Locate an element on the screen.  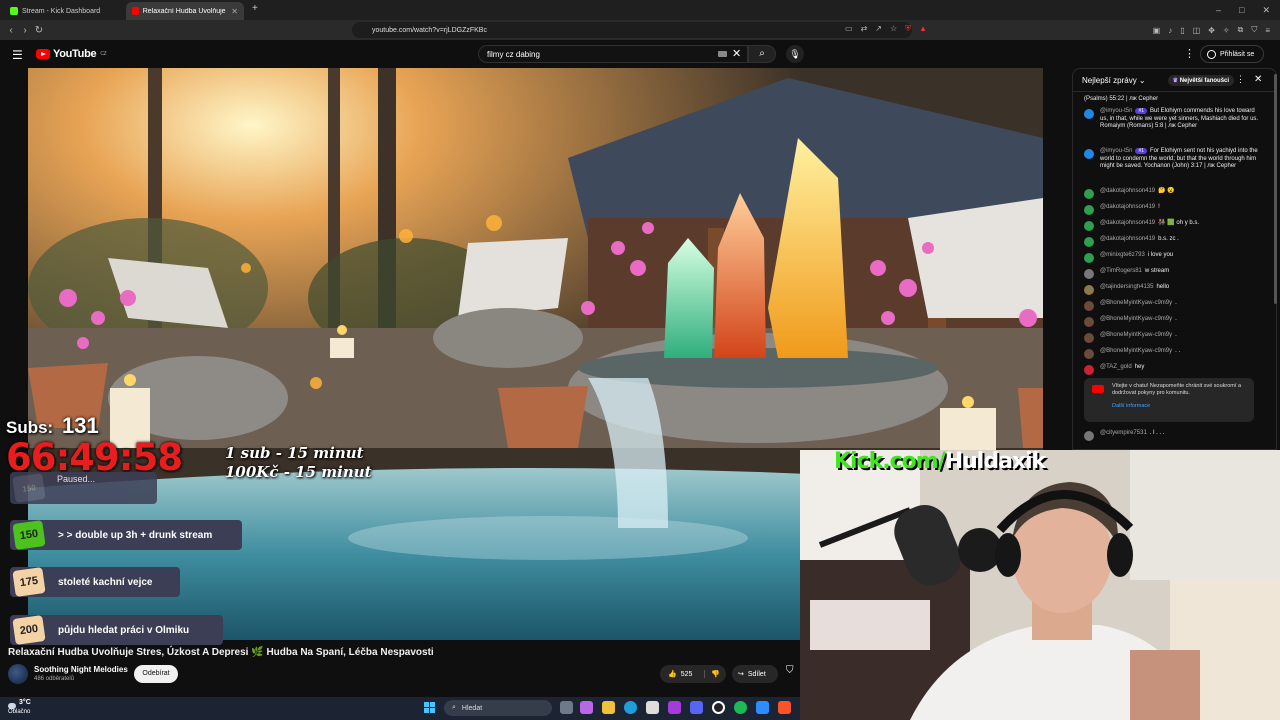
split-icon: ◫ is located at coordinates (1197, 30).